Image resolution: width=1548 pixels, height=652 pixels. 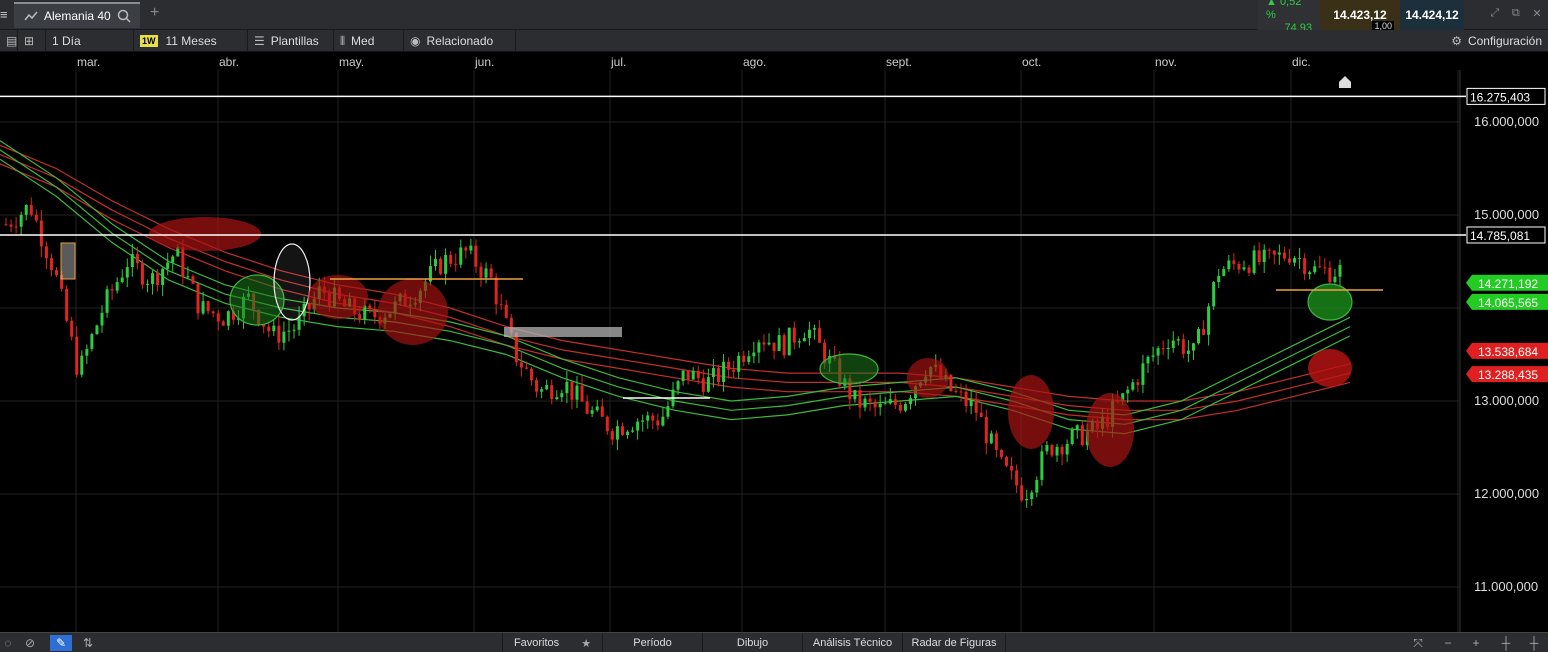 I want to click on technical-analysis-tab: Análisis Técnico, so click(x=852, y=642).